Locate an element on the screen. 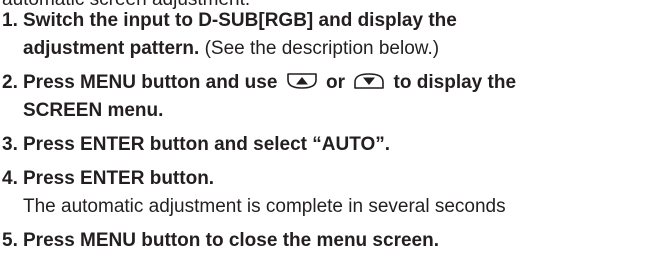 This screenshot has height=271, width=652. step-text-continued: adjustment pattern. is located at coordinates (111, 48).